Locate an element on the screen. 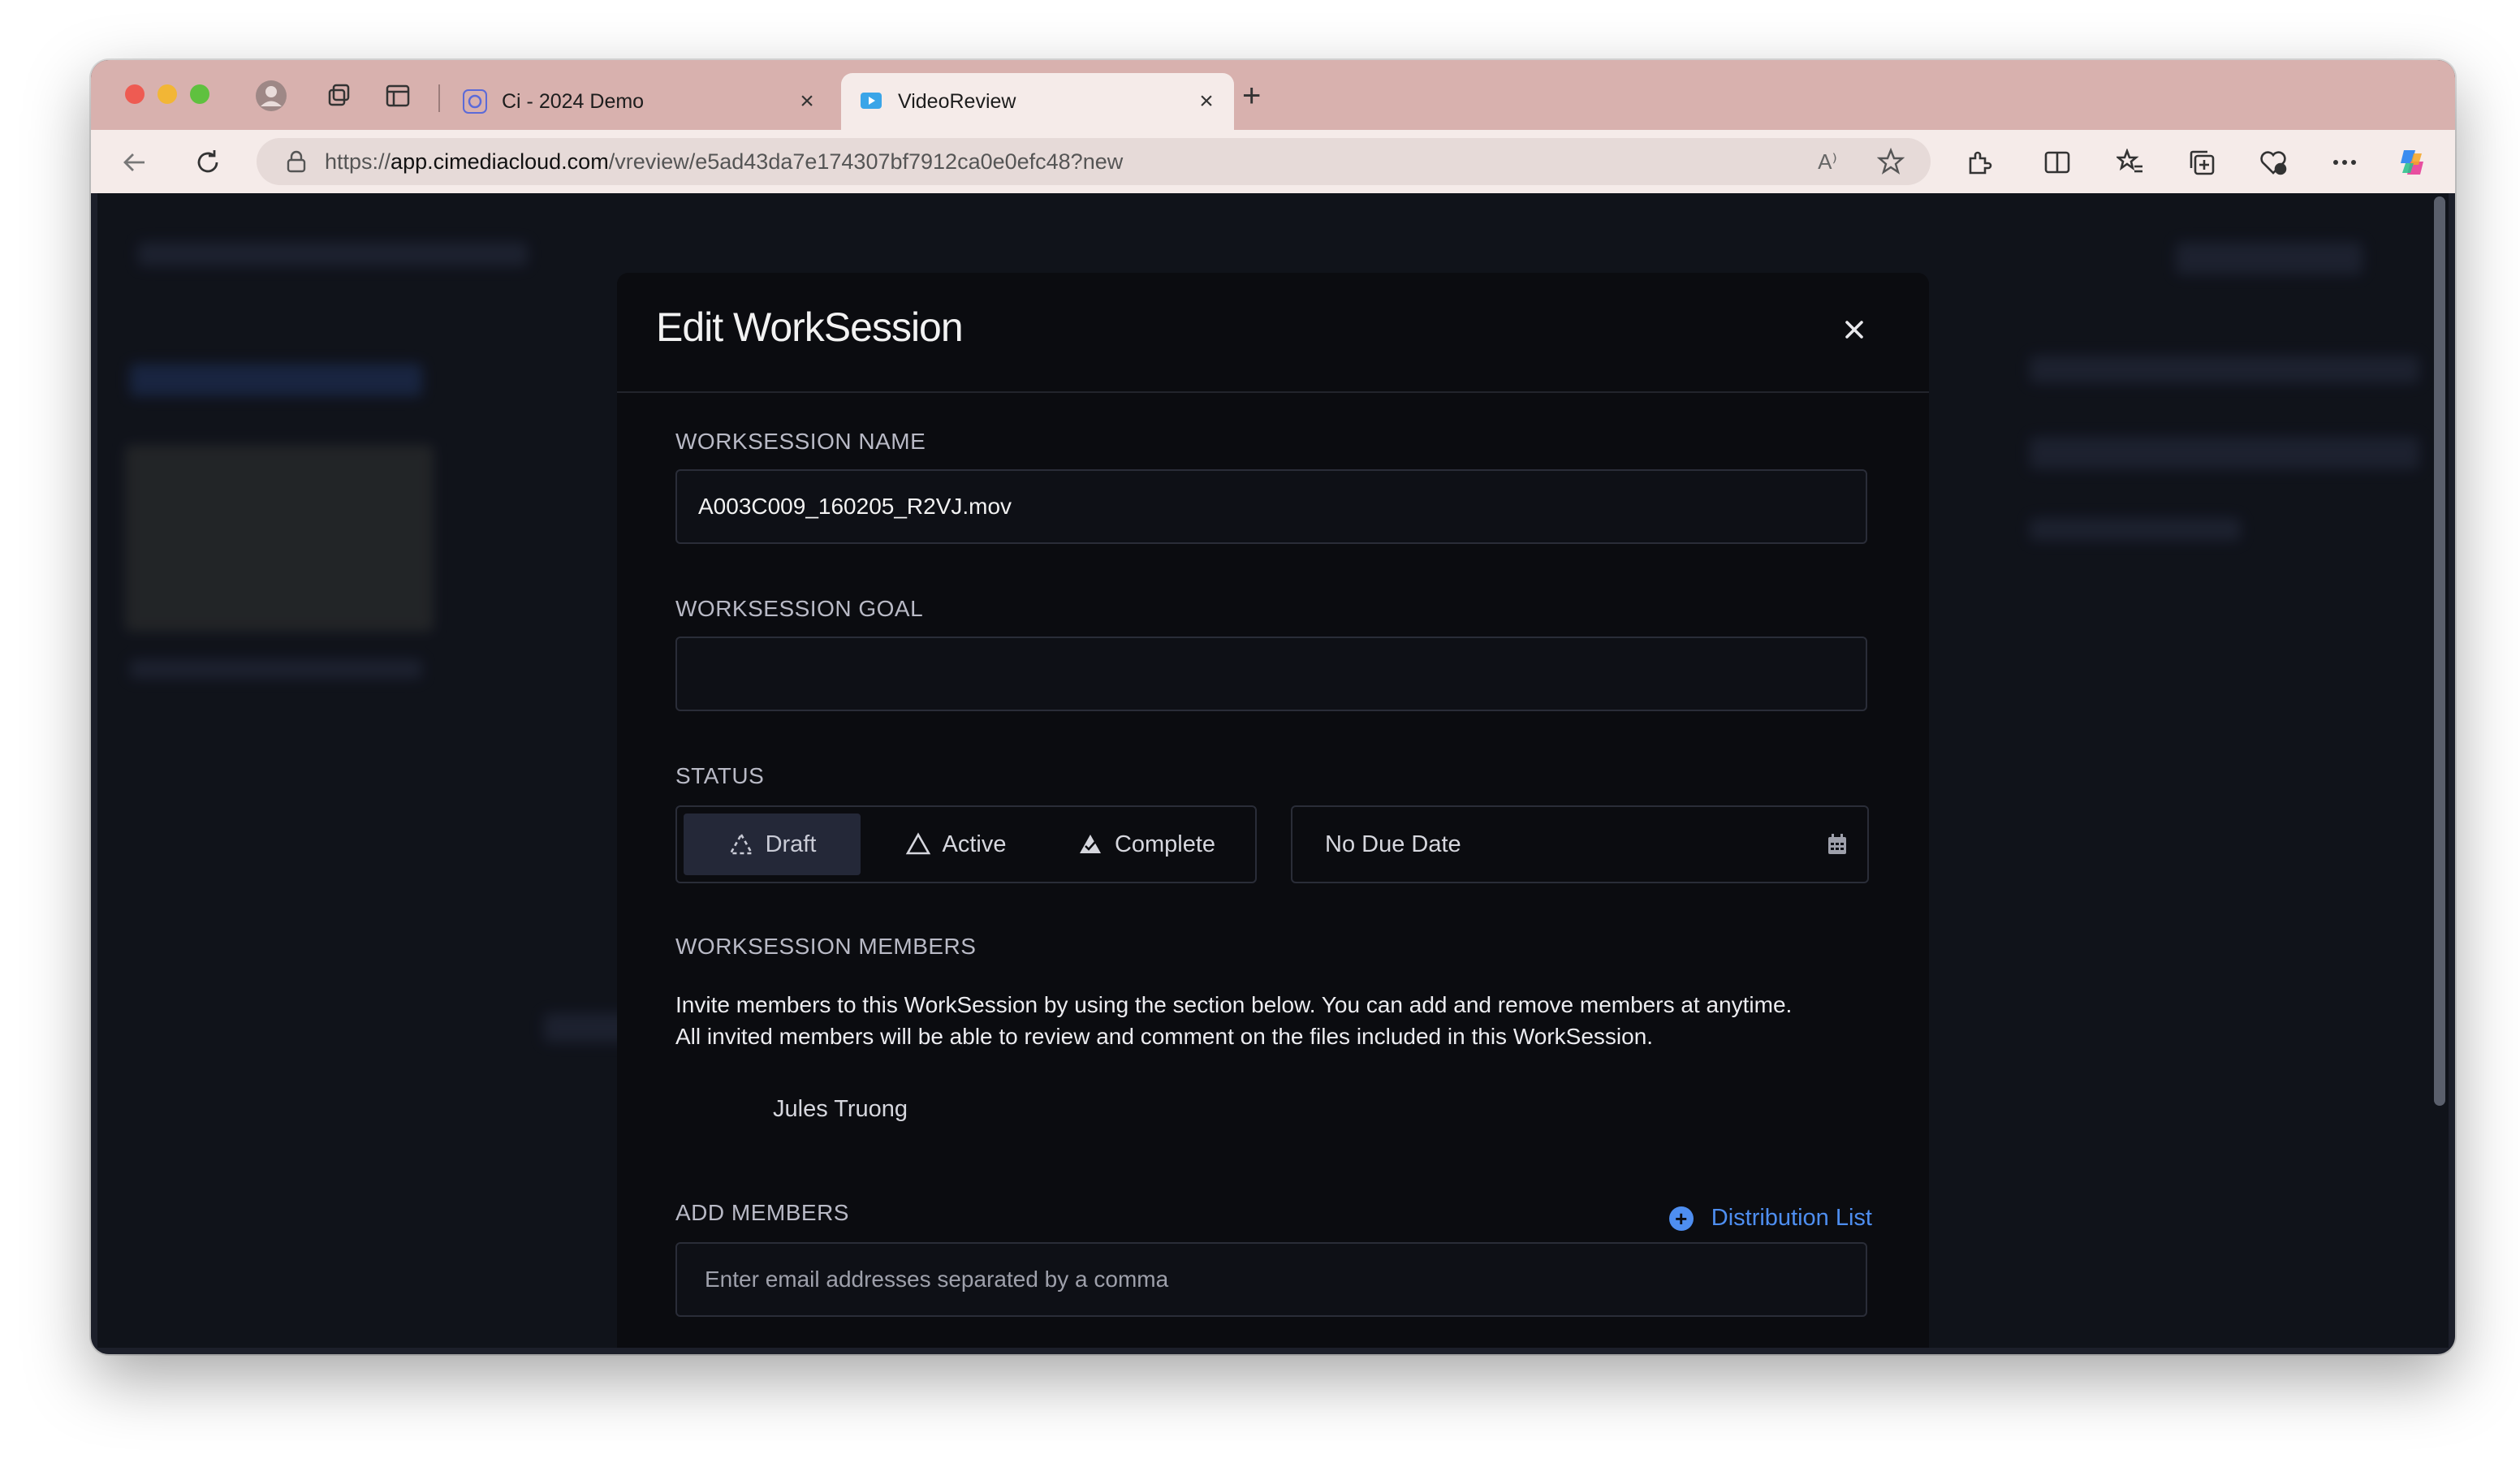  distribution-list-label: Distribution List is located at coordinates (1792, 1218).